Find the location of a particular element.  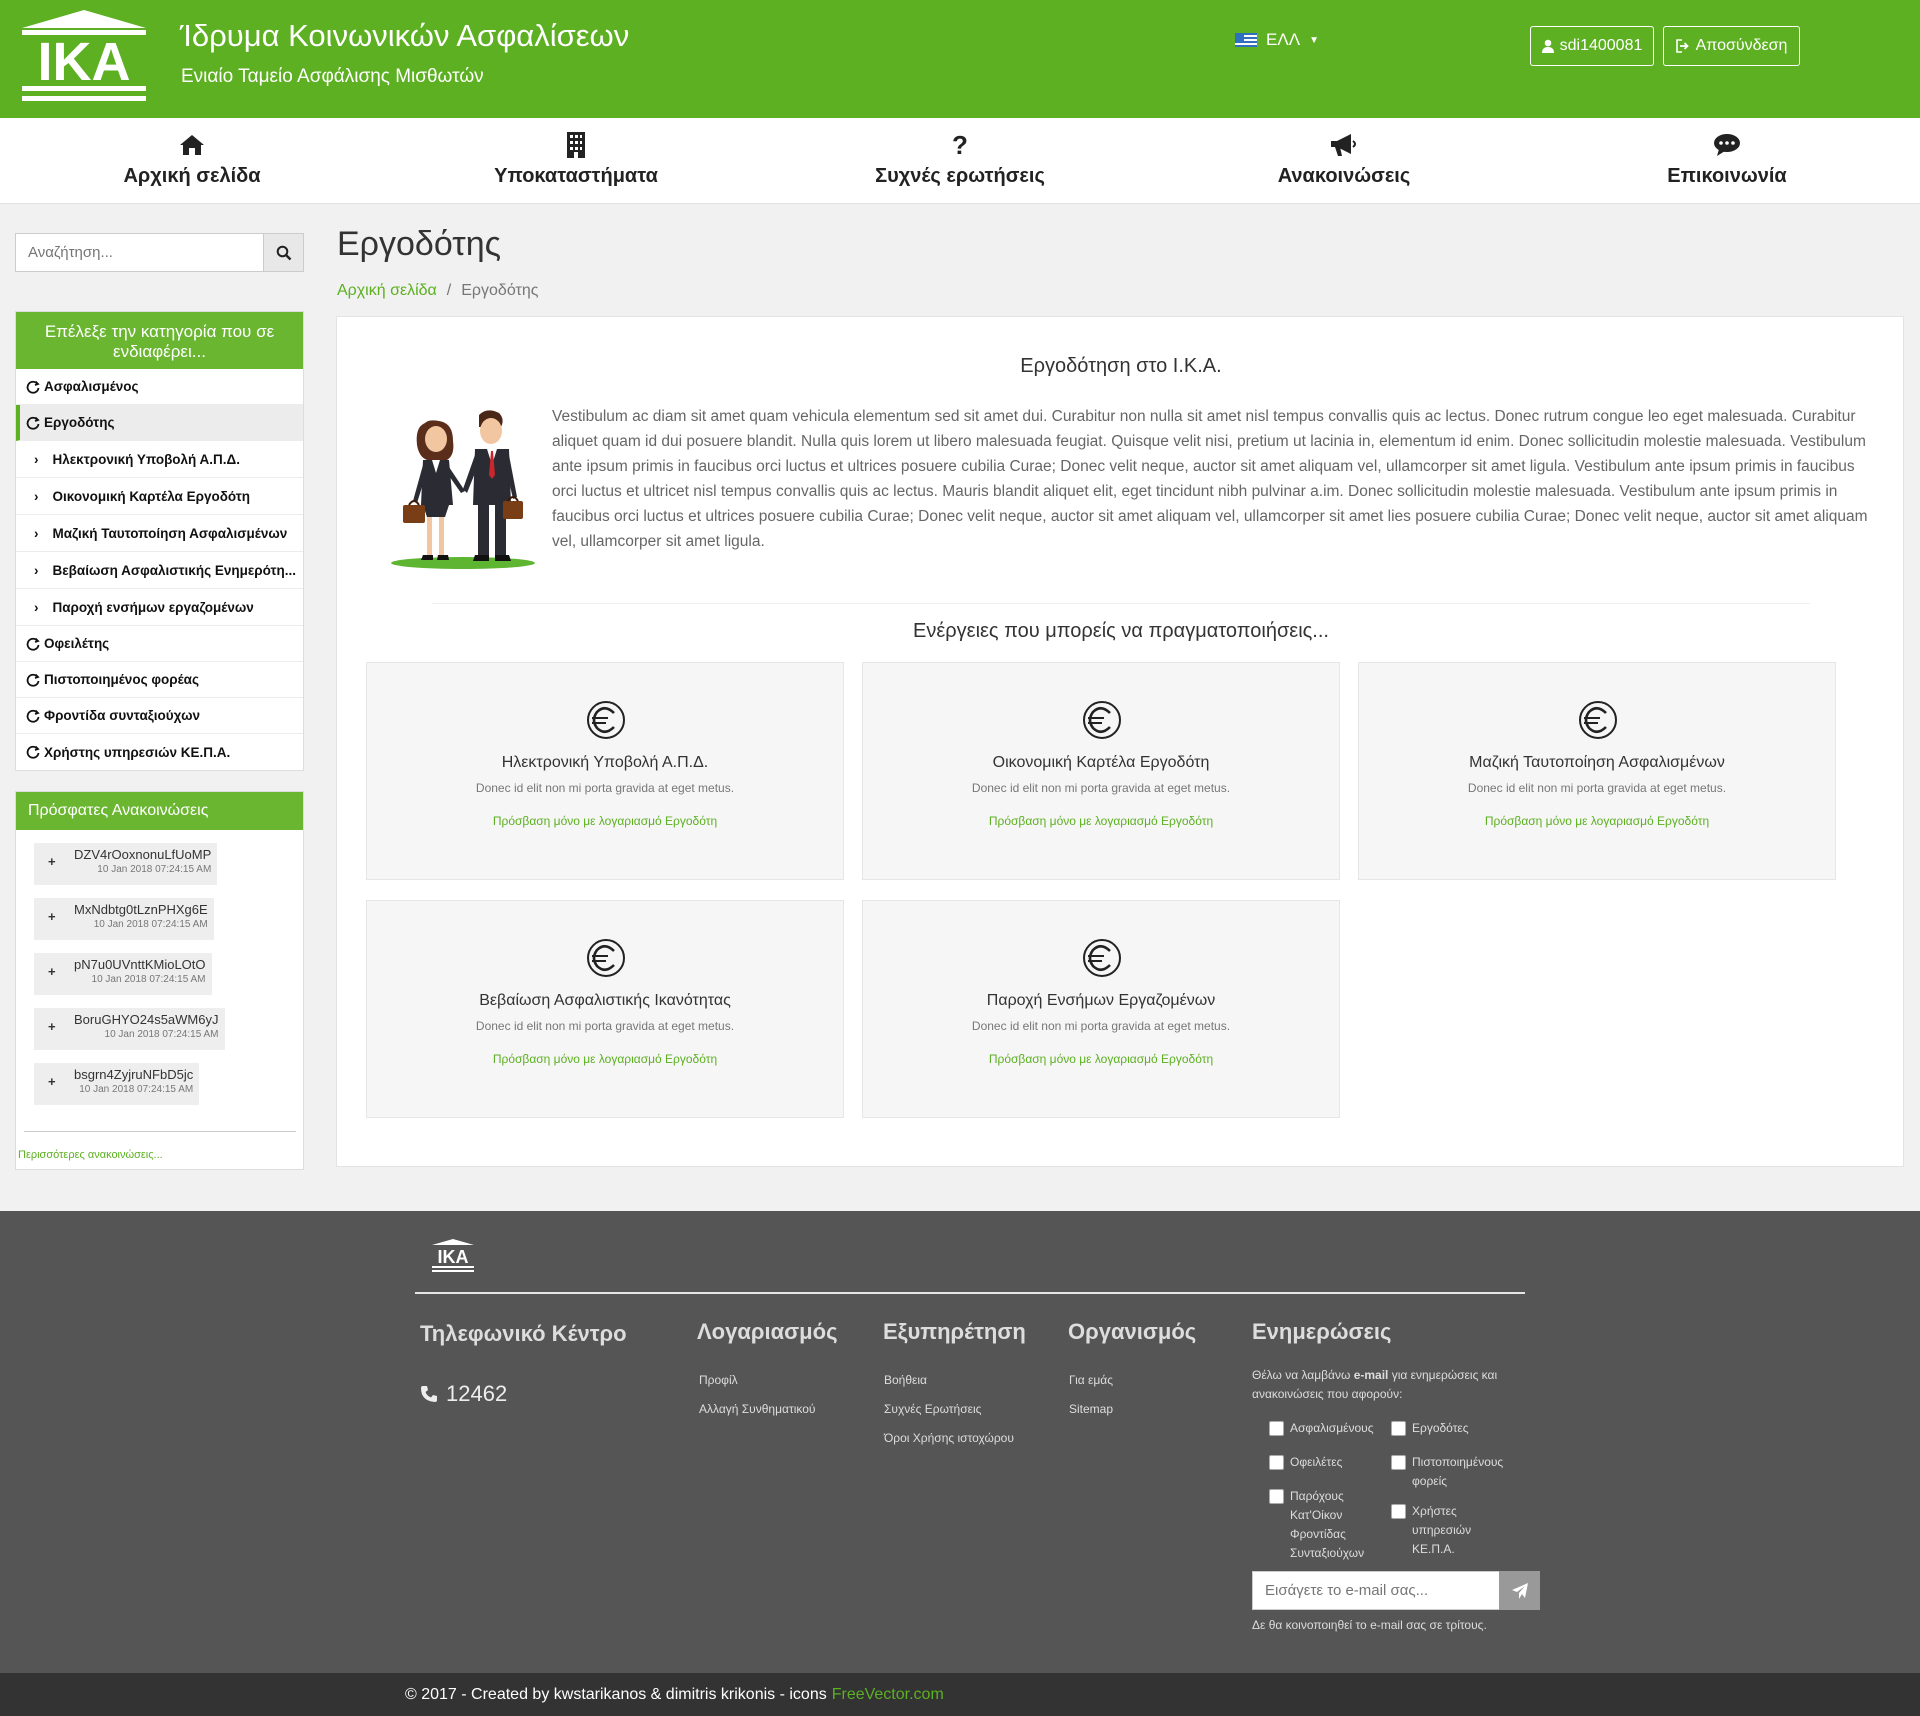

logout-button: Αποσύνδεση is located at coordinates (1731, 46).